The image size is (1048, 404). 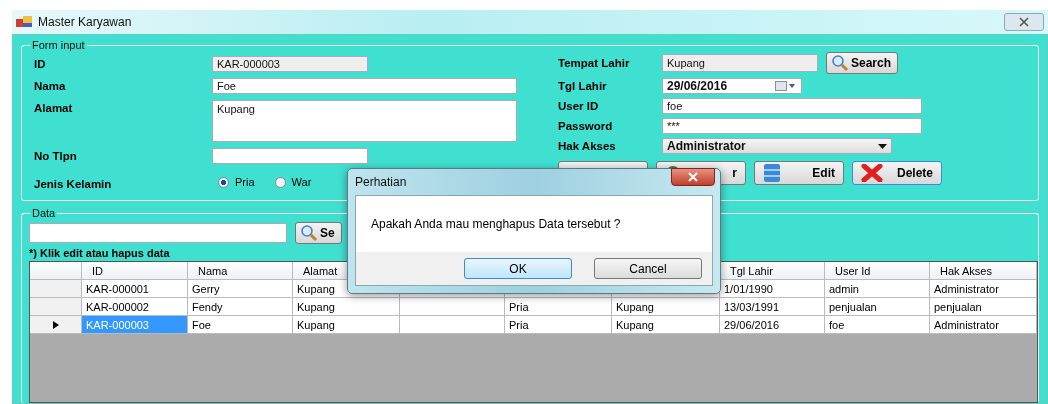 I want to click on dialog-title: Perhatian, so click(x=381, y=182).